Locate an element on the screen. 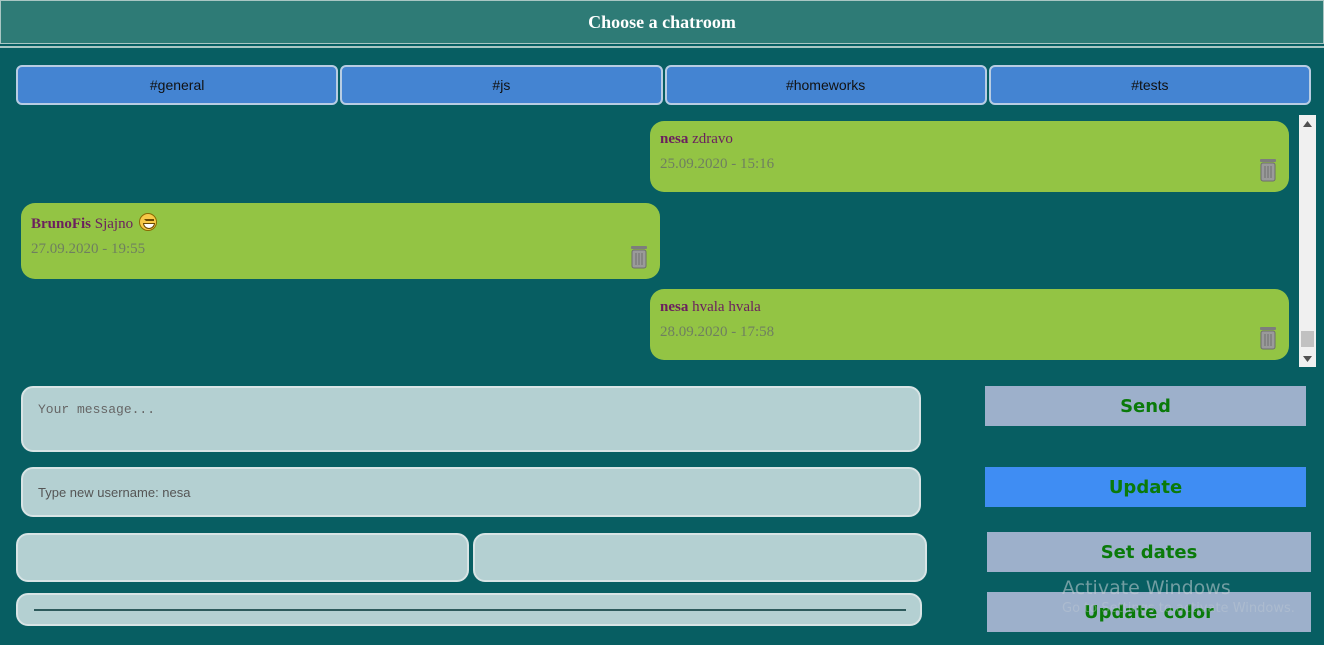 Image resolution: width=1324 pixels, height=645 pixels. color-picker is located at coordinates (469, 609).